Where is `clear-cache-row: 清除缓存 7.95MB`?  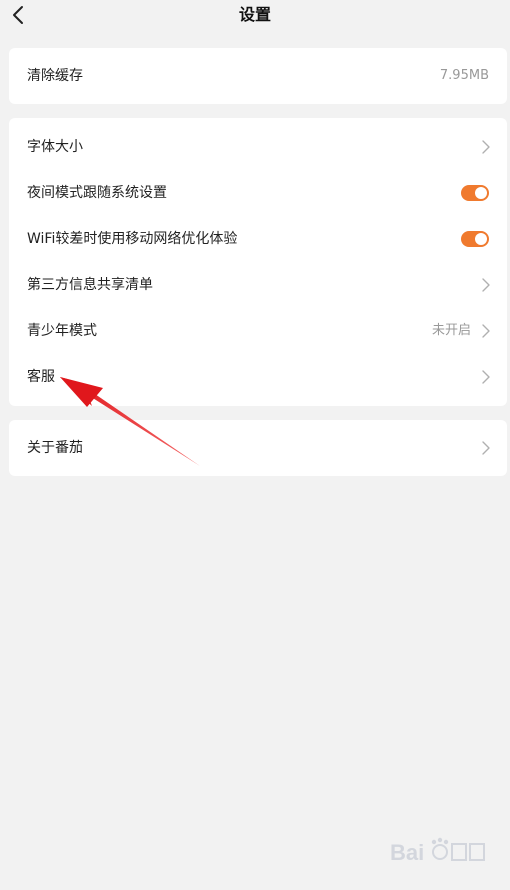 clear-cache-row: 清除缓存 7.95MB is located at coordinates (258, 76).